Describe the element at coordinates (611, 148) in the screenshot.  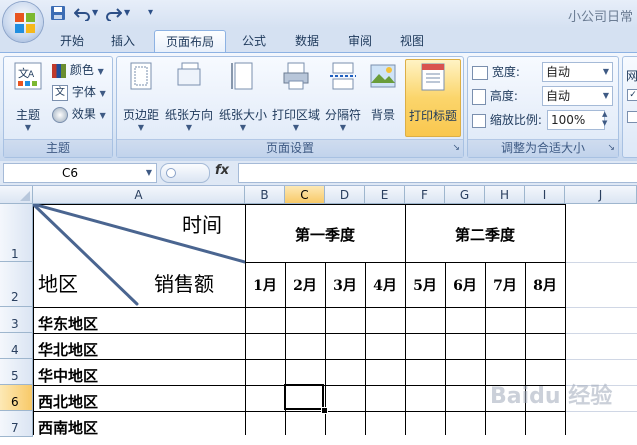
I see `scale-launcher-icon: ↘` at that location.